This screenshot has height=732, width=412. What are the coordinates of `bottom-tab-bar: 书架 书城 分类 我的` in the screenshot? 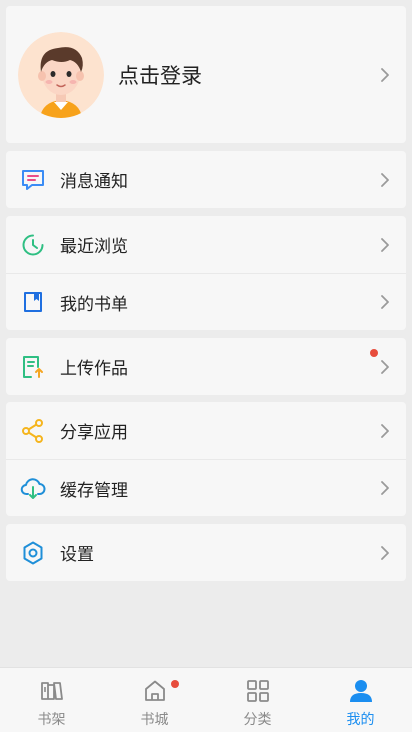 It's located at (206, 699).